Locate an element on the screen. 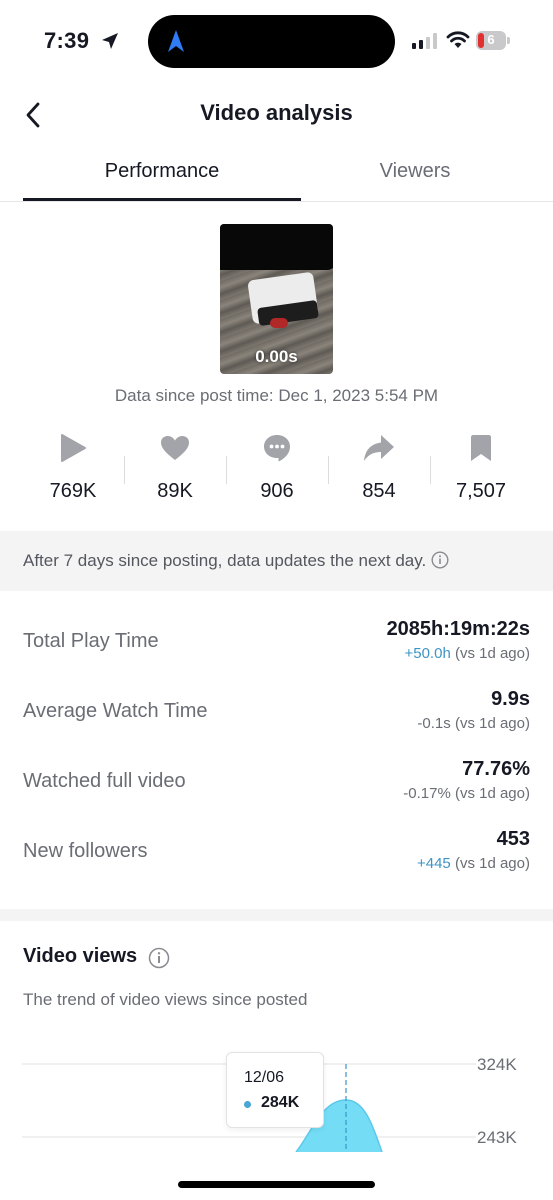 The height and width of the screenshot is (1200, 553). battery-indicator: 6 is located at coordinates (493, 40).